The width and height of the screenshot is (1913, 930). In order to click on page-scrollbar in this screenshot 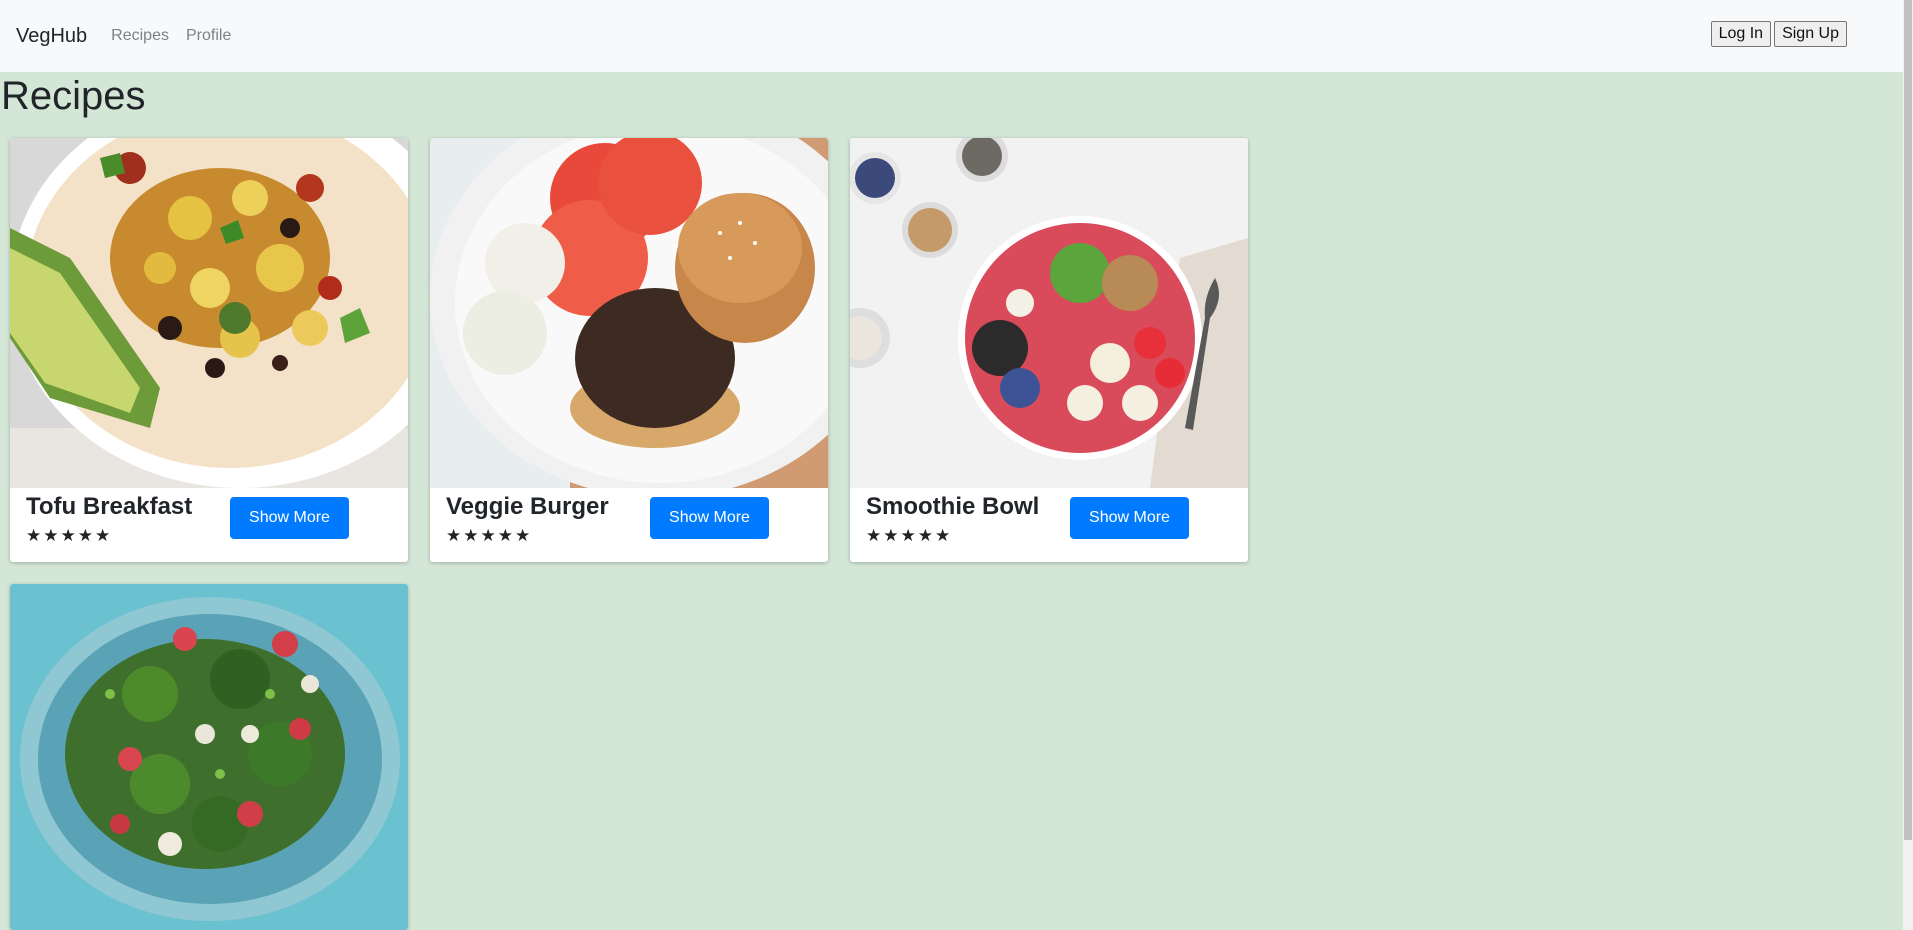, I will do `click(1908, 465)`.